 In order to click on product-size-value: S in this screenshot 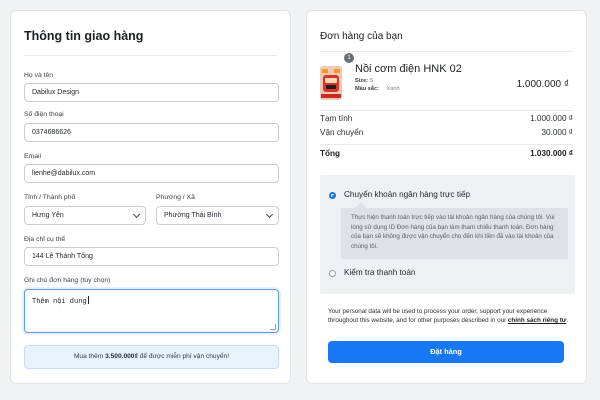, I will do `click(371, 81)`.